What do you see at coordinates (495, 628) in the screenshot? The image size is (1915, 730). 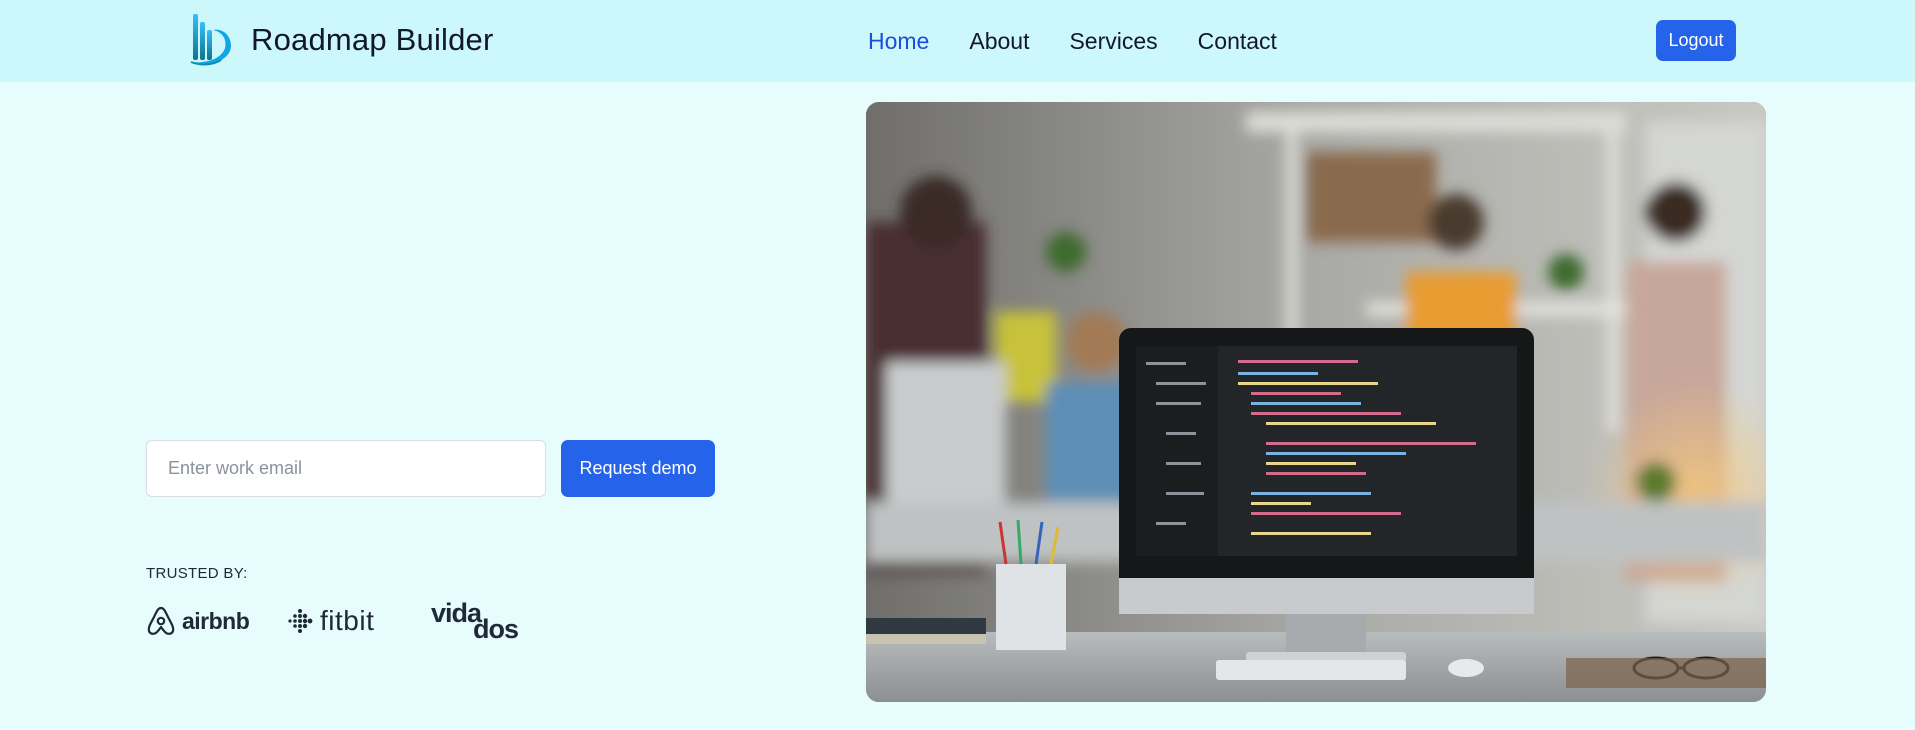 I see `svg-text: dos` at bounding box center [495, 628].